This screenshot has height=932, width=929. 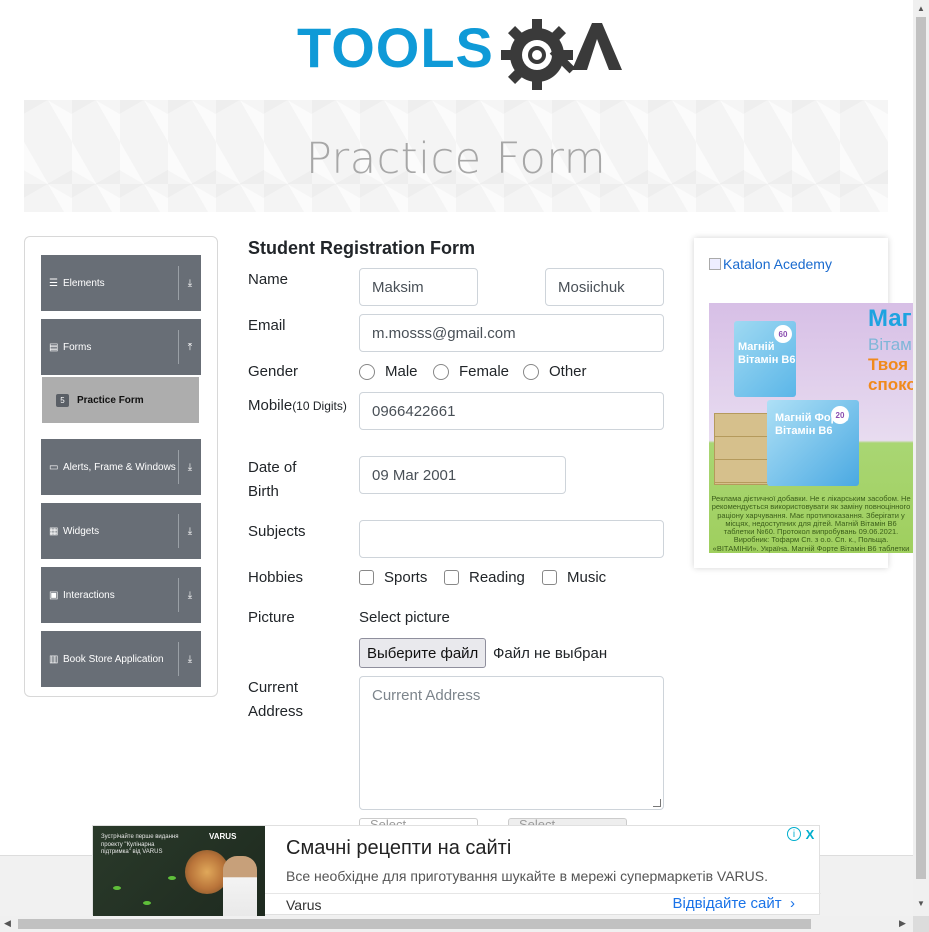 I want to click on page-banner: Practice Form, so click(x=456, y=156).